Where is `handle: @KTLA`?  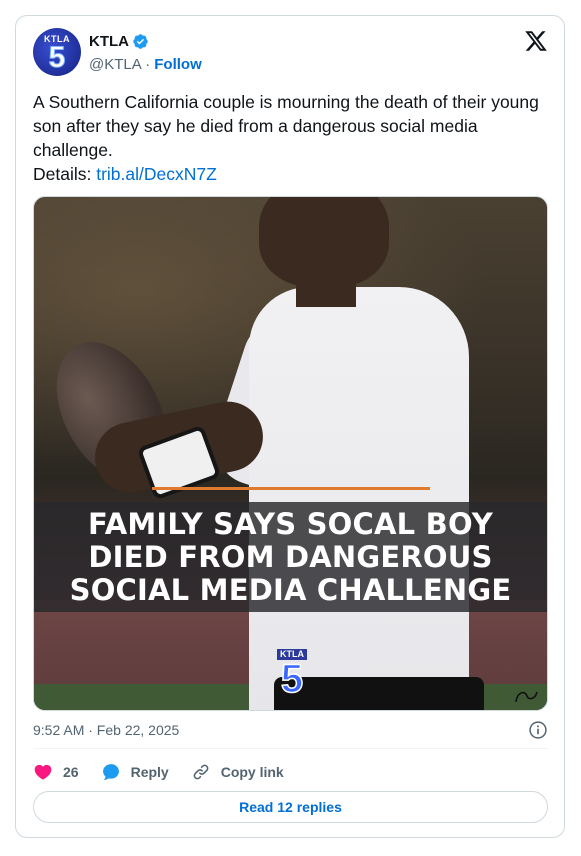 handle: @KTLA is located at coordinates (115, 64).